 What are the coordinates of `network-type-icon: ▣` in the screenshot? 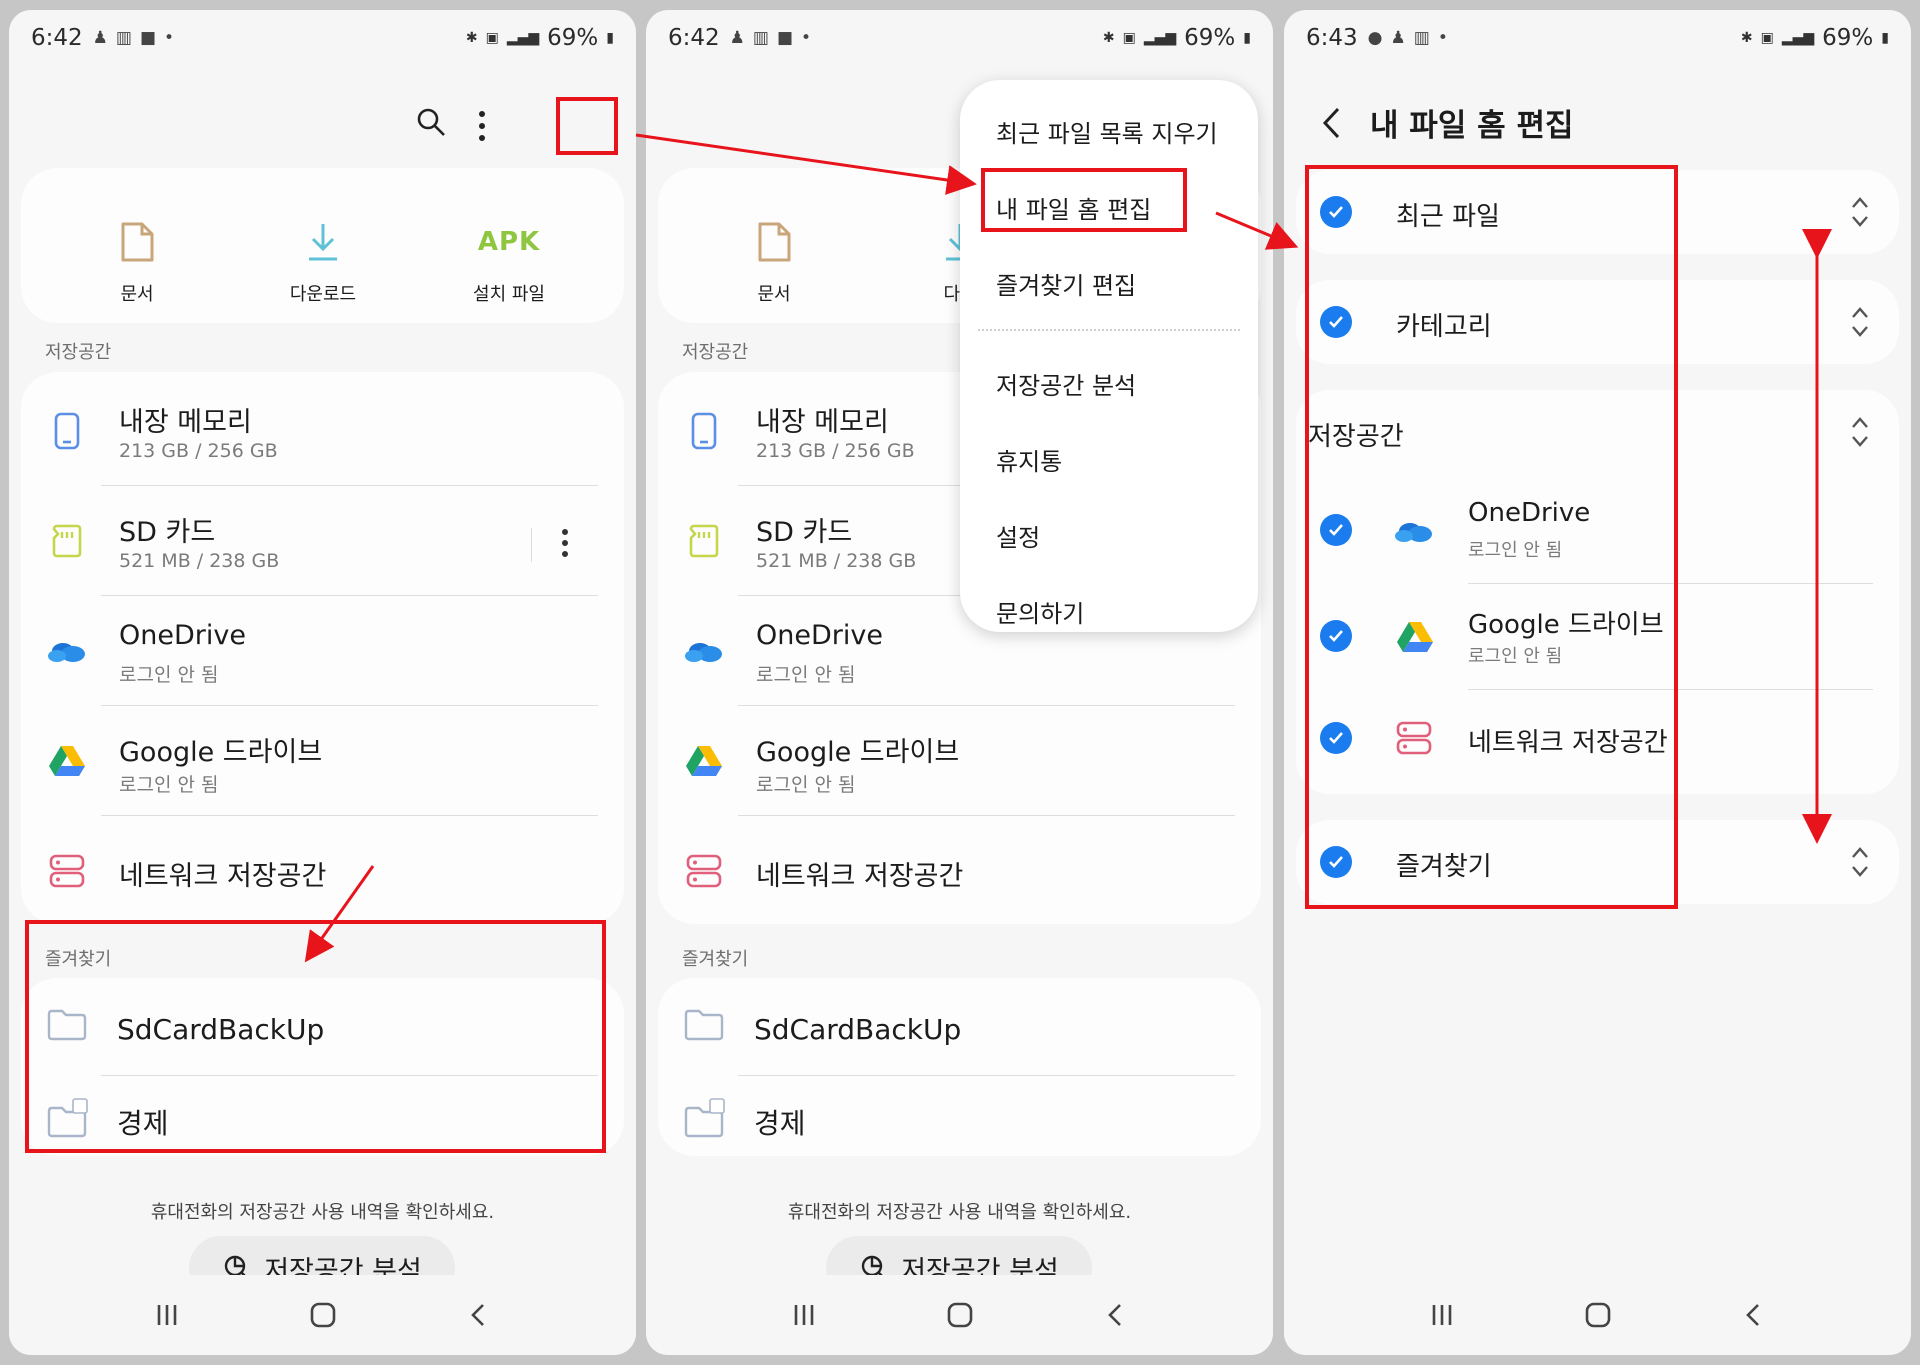 It's located at (1767, 38).